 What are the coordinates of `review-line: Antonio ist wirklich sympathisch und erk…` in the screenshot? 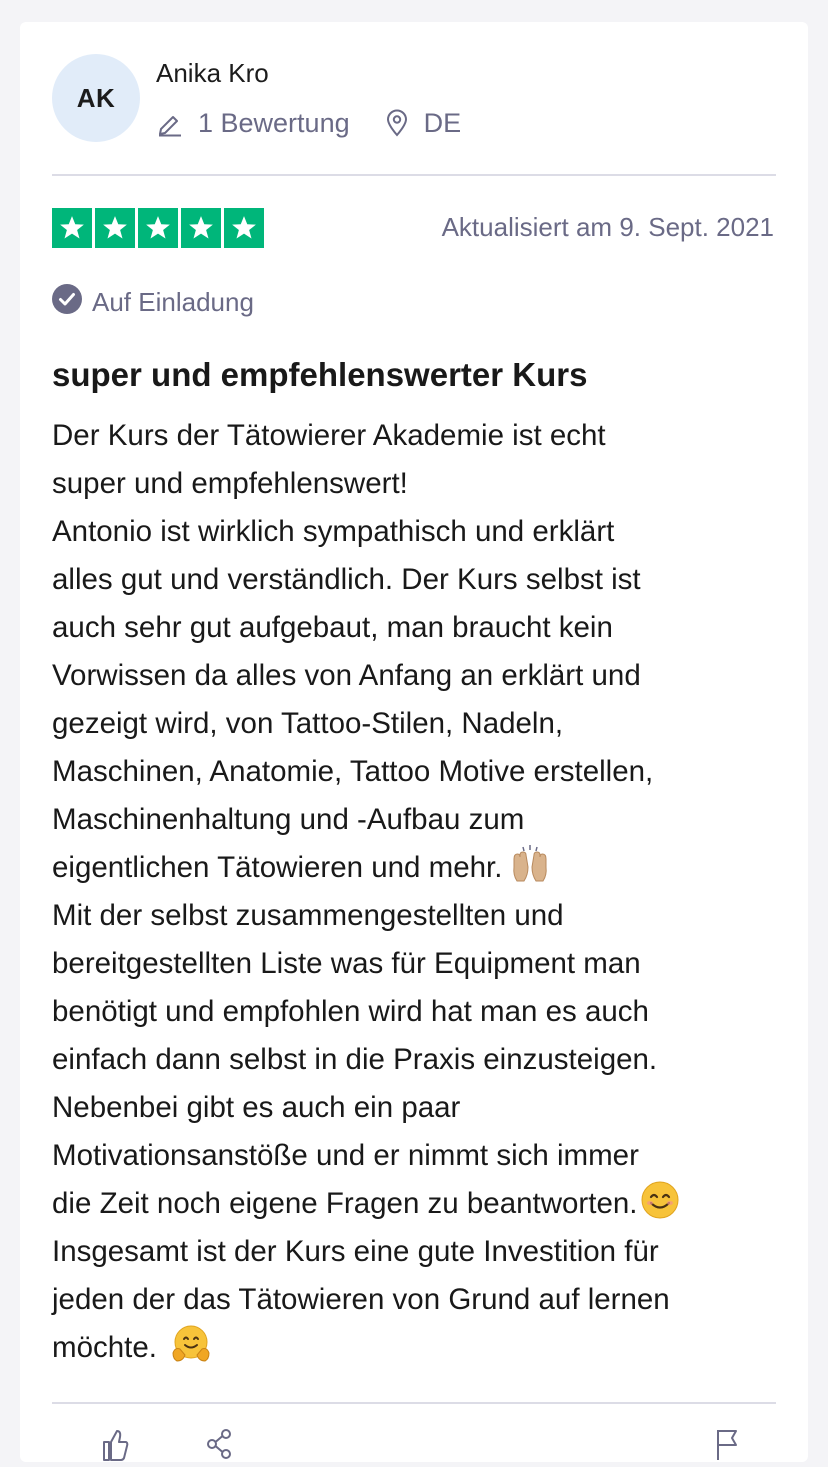 It's located at (333, 531).